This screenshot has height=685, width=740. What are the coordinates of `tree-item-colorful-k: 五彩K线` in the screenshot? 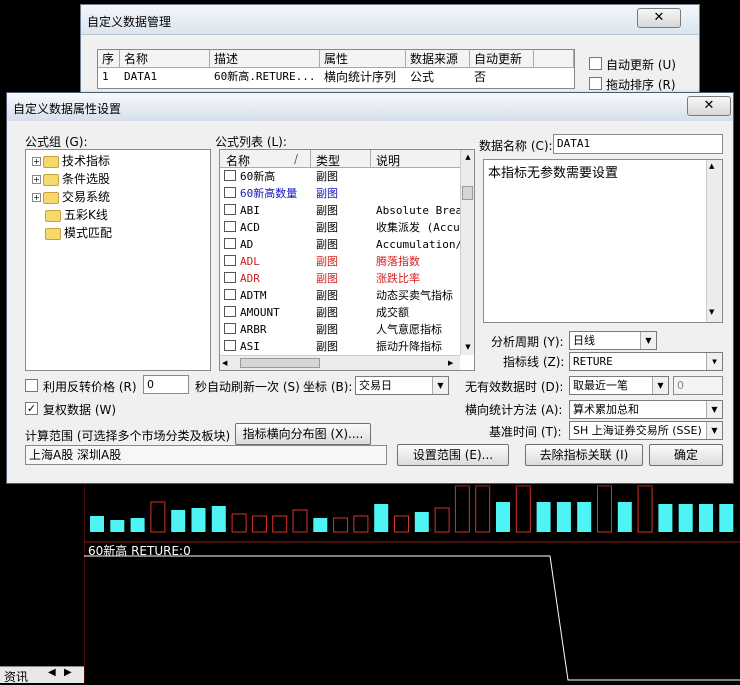 It's located at (76, 215).